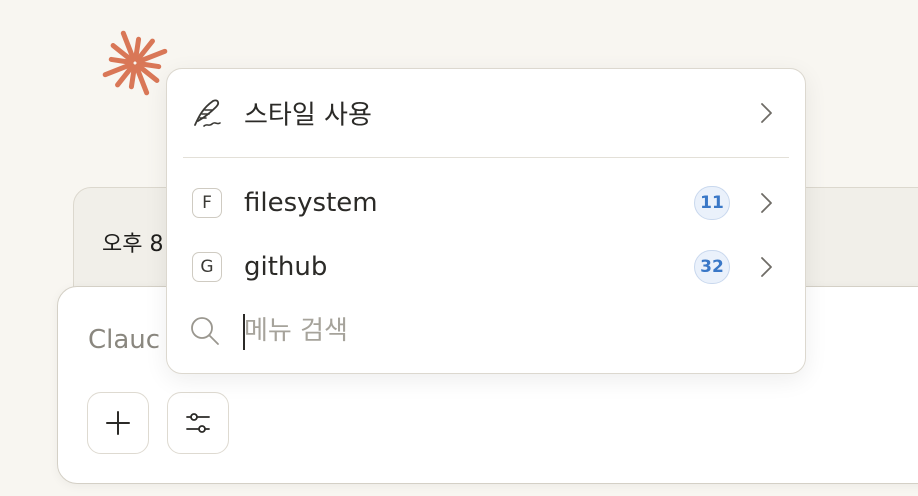 The height and width of the screenshot is (496, 918). Describe the element at coordinates (486, 267) in the screenshot. I see `menu-item-github: G github 32` at that location.